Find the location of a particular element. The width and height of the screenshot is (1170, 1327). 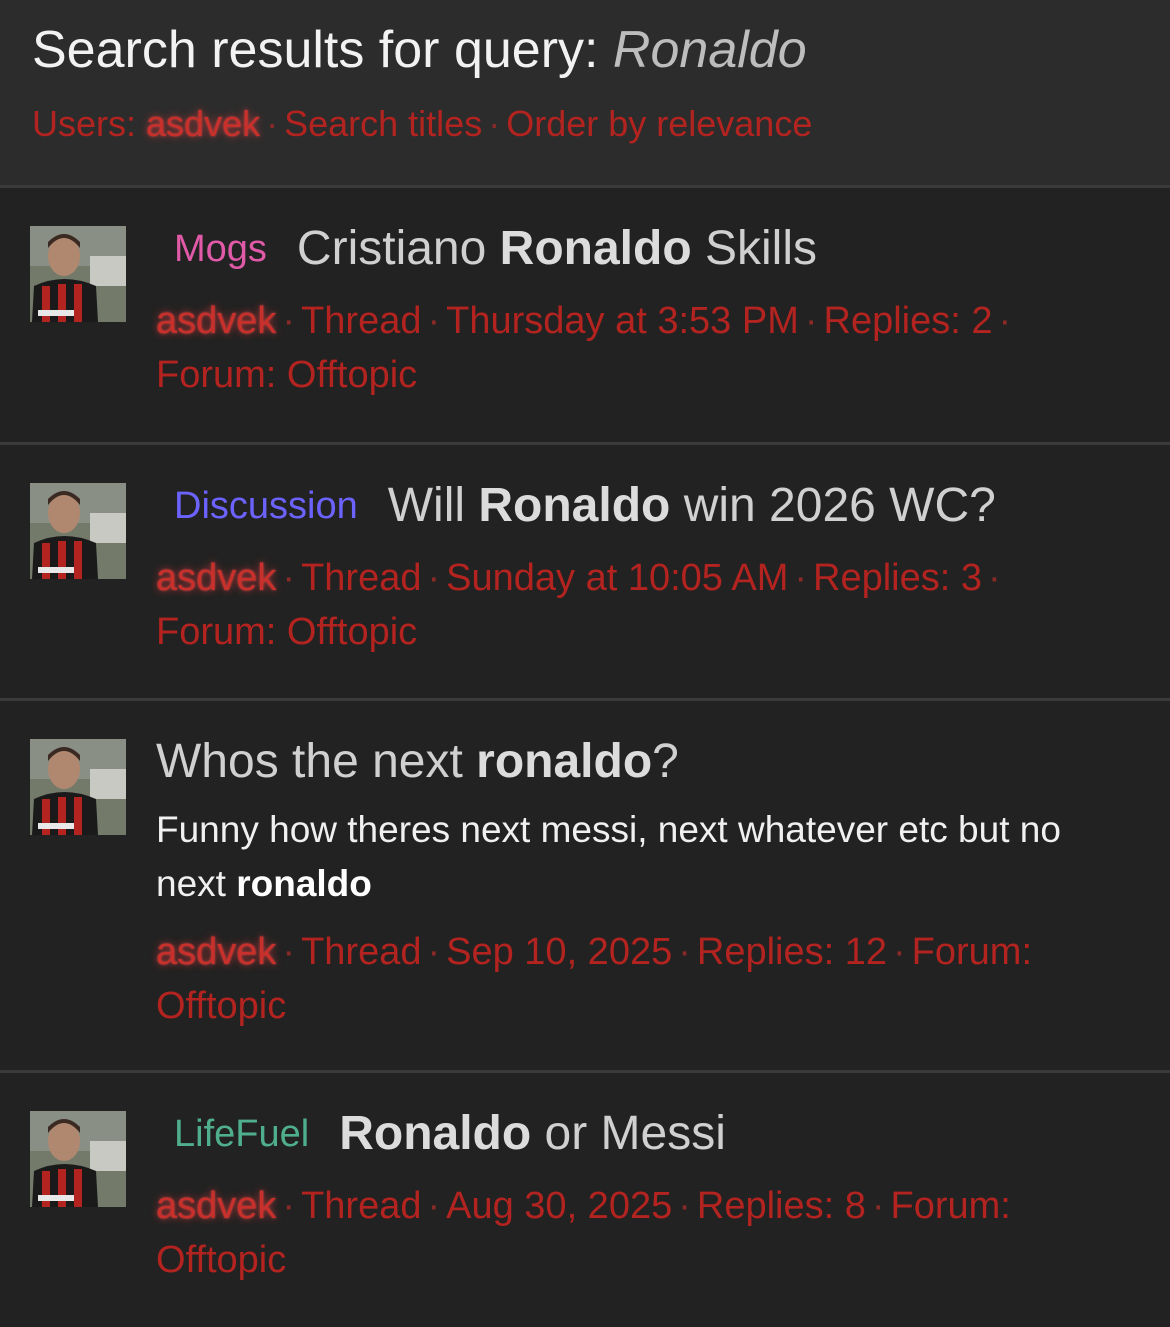

thread-prefix: Mogs is located at coordinates (220, 249).